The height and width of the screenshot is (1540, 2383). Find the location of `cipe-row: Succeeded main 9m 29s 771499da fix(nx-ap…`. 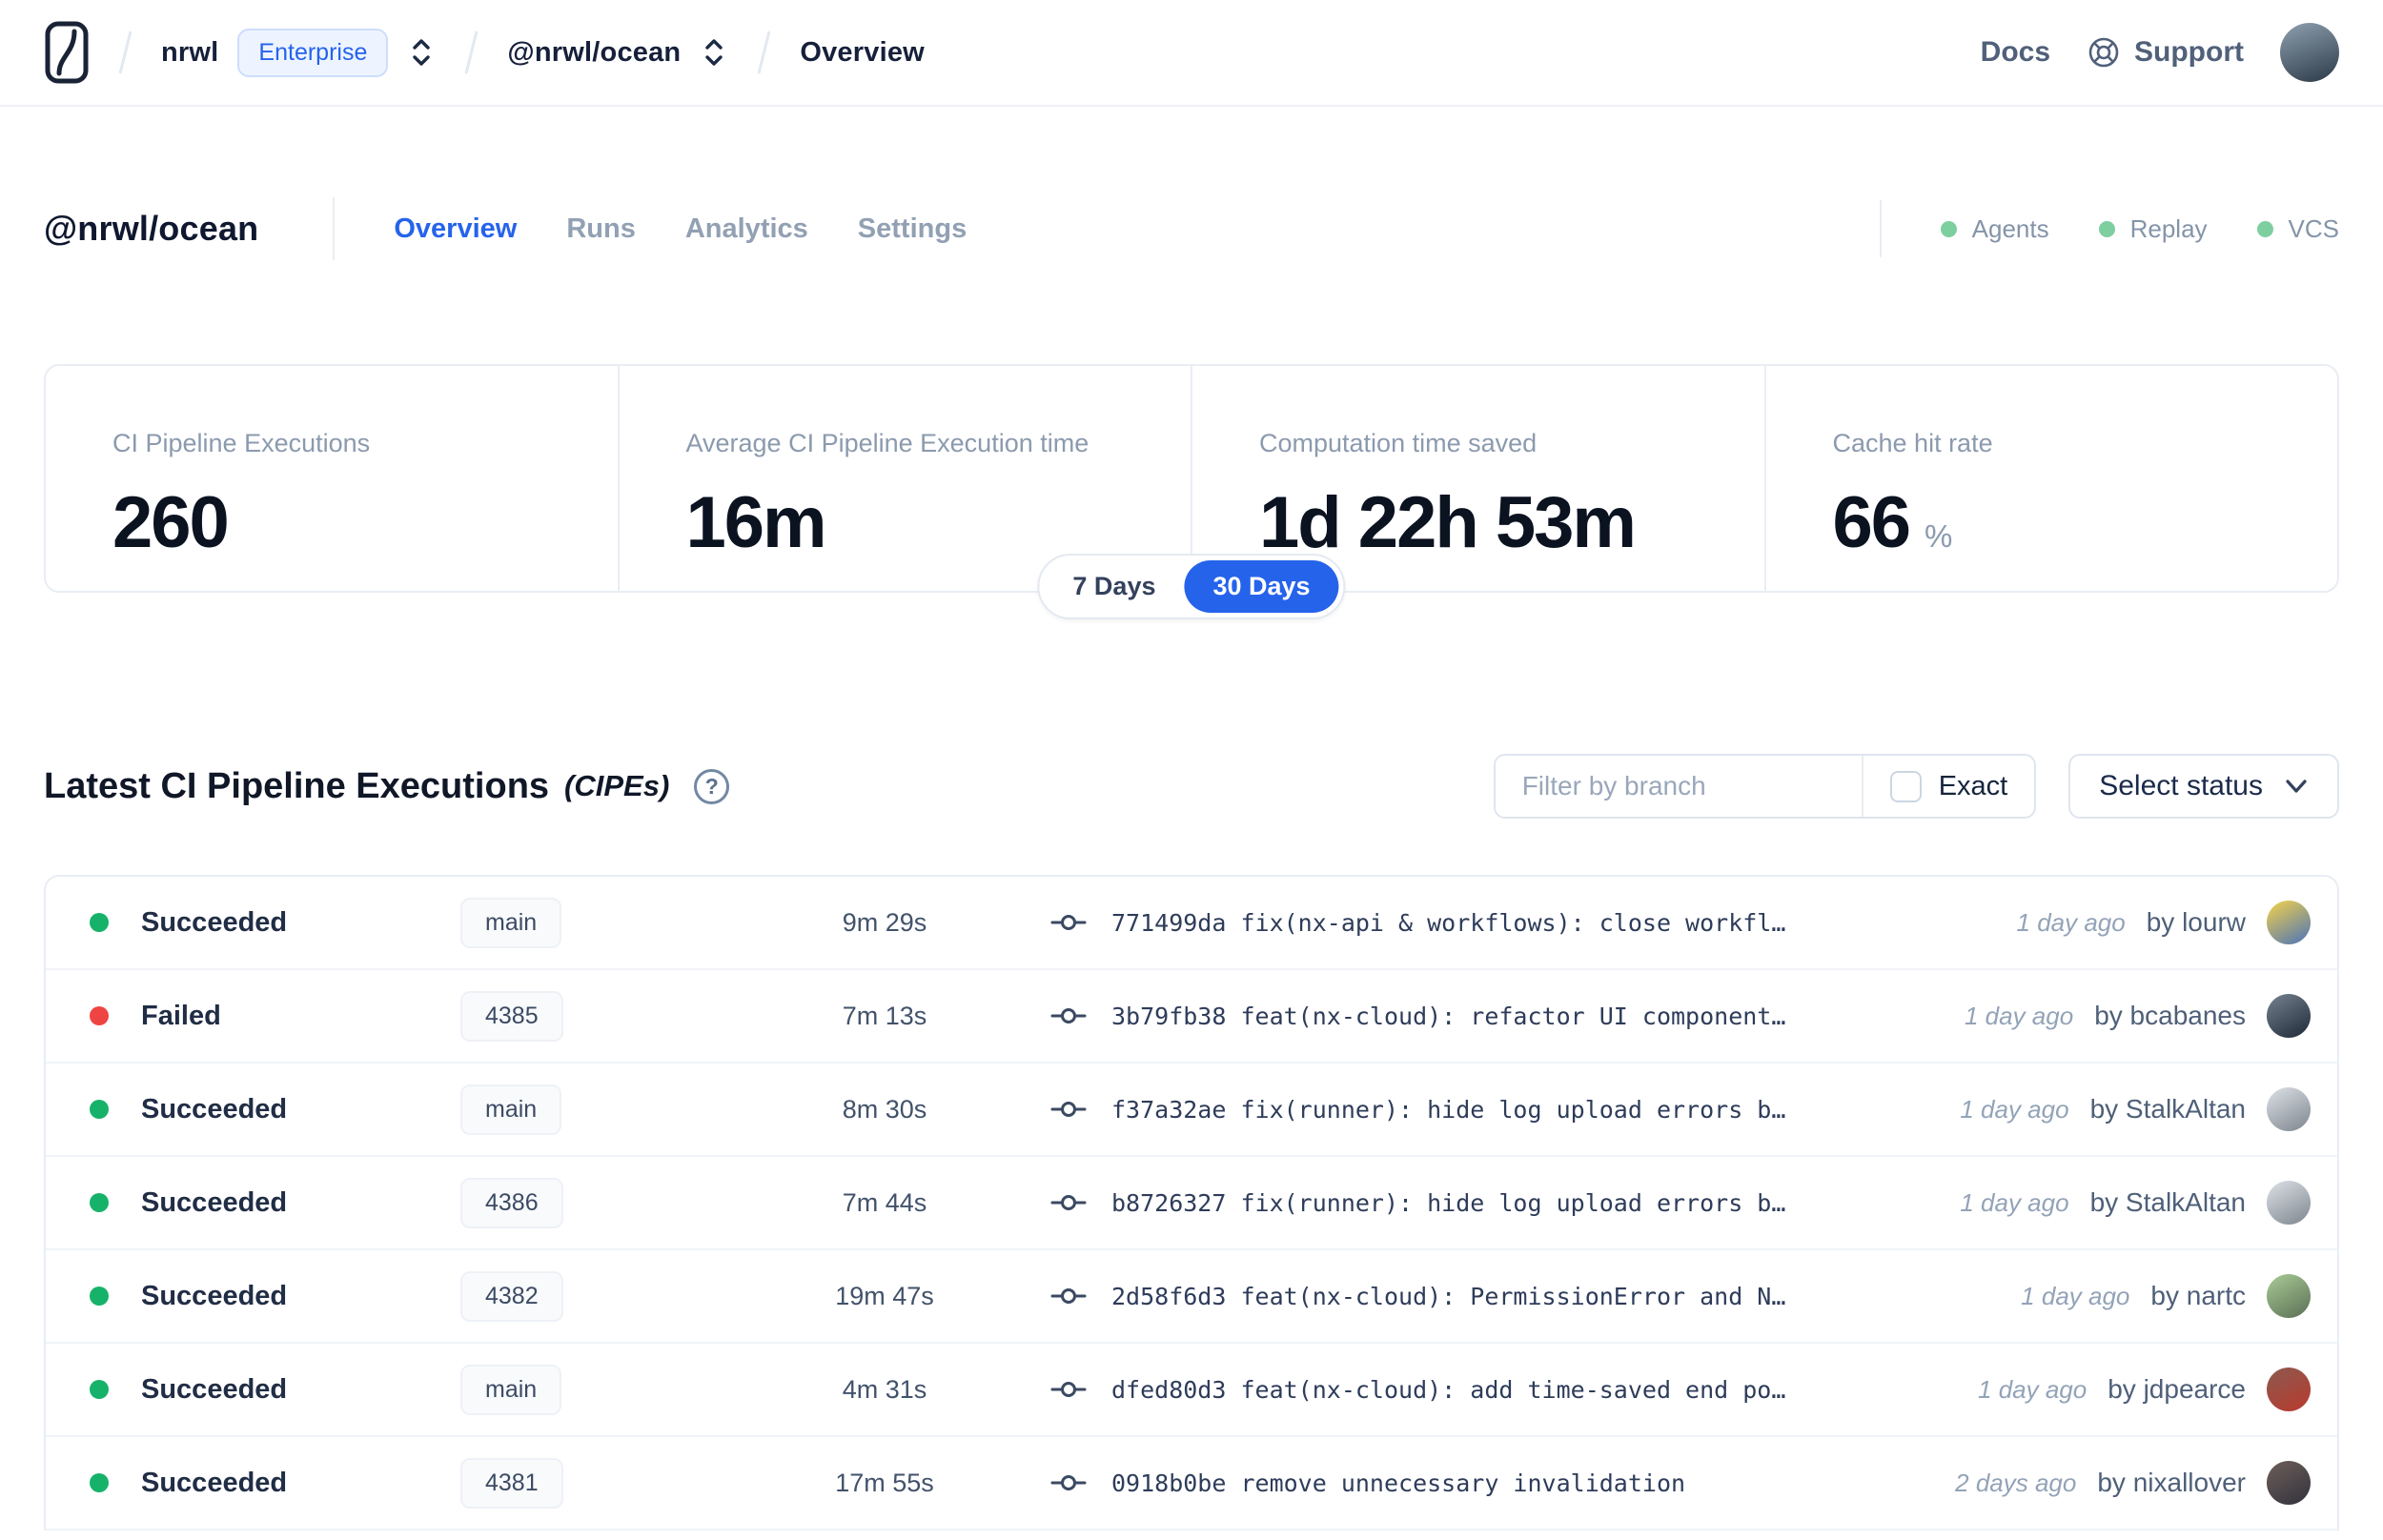

cipe-row: Succeeded main 9m 29s 771499da fix(nx-ap… is located at coordinates (1191, 923).